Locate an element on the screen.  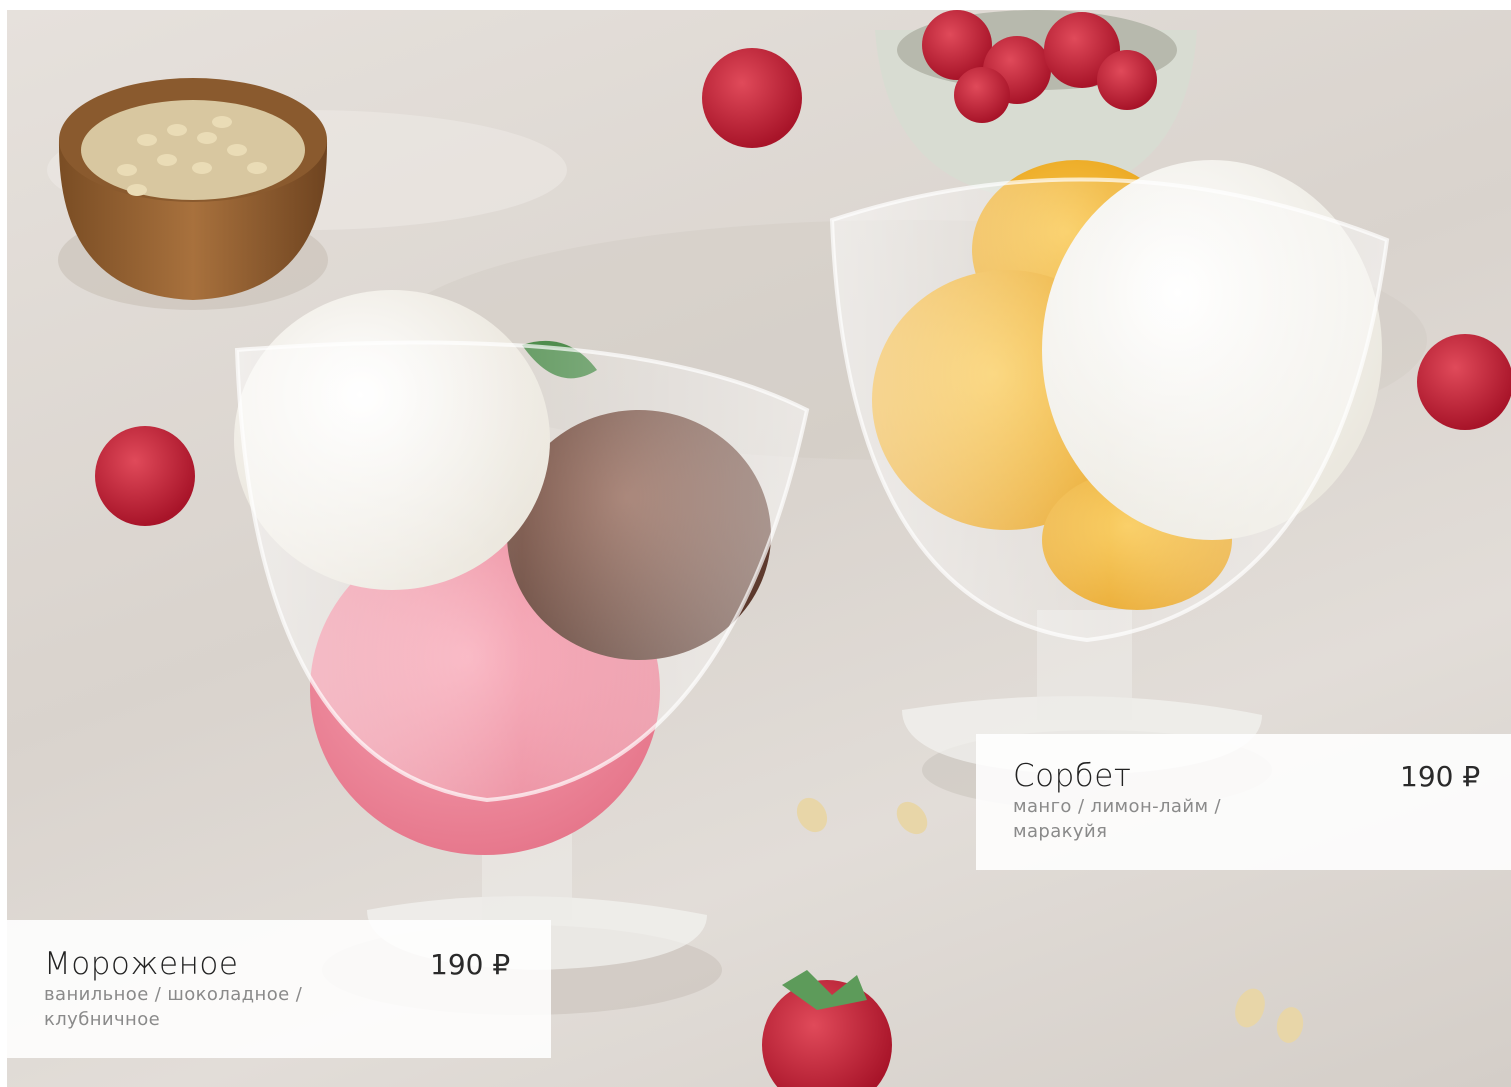
item-description: ванильное / шоколадное / клубничное is located at coordinates (173, 1007).